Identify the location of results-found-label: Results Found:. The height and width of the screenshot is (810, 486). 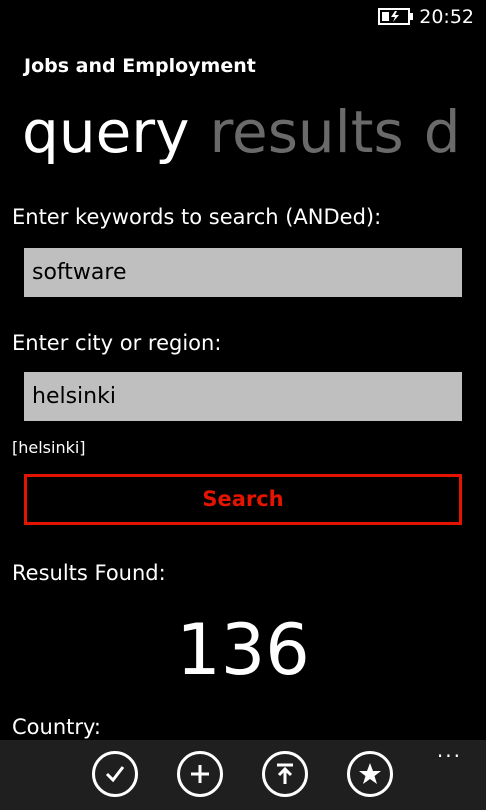
(89, 573).